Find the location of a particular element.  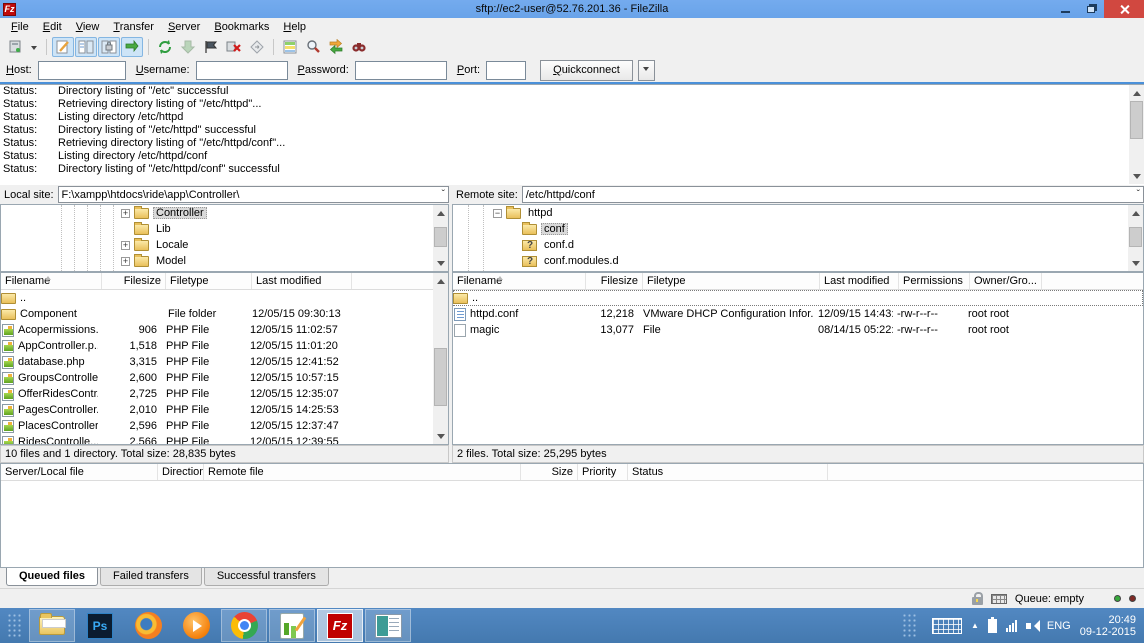

queue-column-header: Priority is located at coordinates (603, 472).